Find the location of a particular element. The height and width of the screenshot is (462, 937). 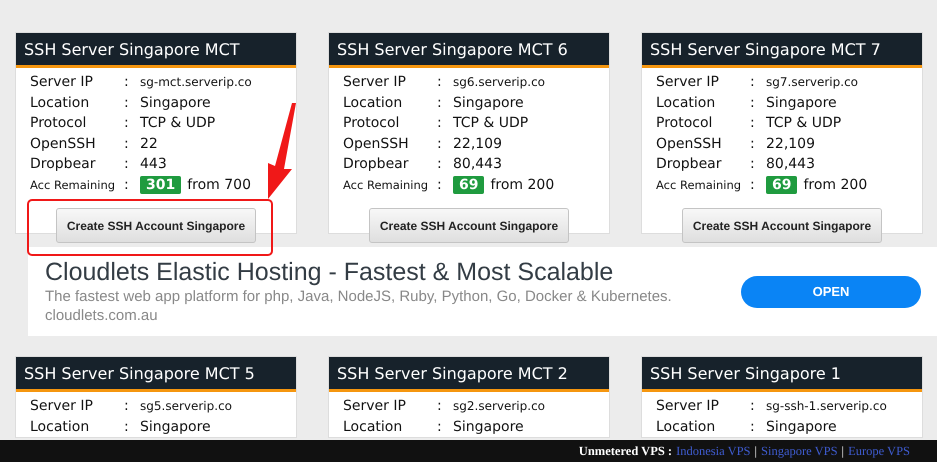

field-value: sg7.serverip.co is located at coordinates (812, 82).